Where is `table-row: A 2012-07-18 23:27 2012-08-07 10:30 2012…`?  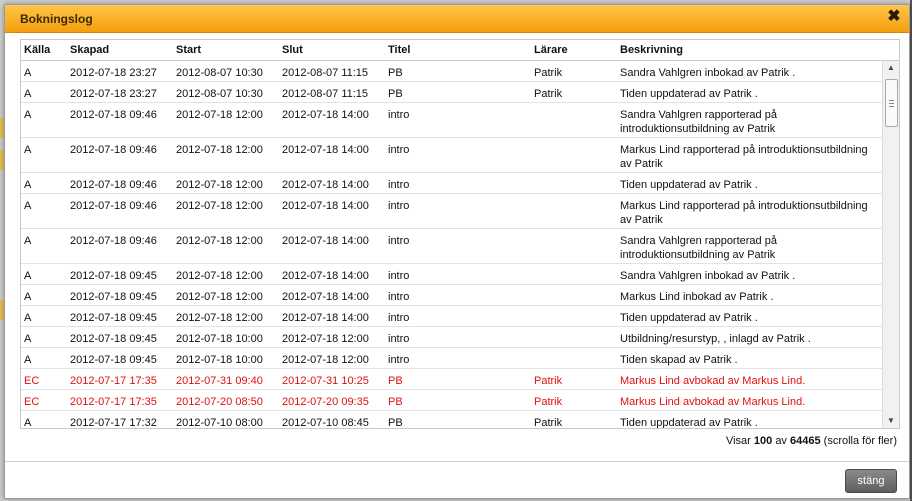 table-row: A 2012-07-18 23:27 2012-08-07 10:30 2012… is located at coordinates (452, 92).